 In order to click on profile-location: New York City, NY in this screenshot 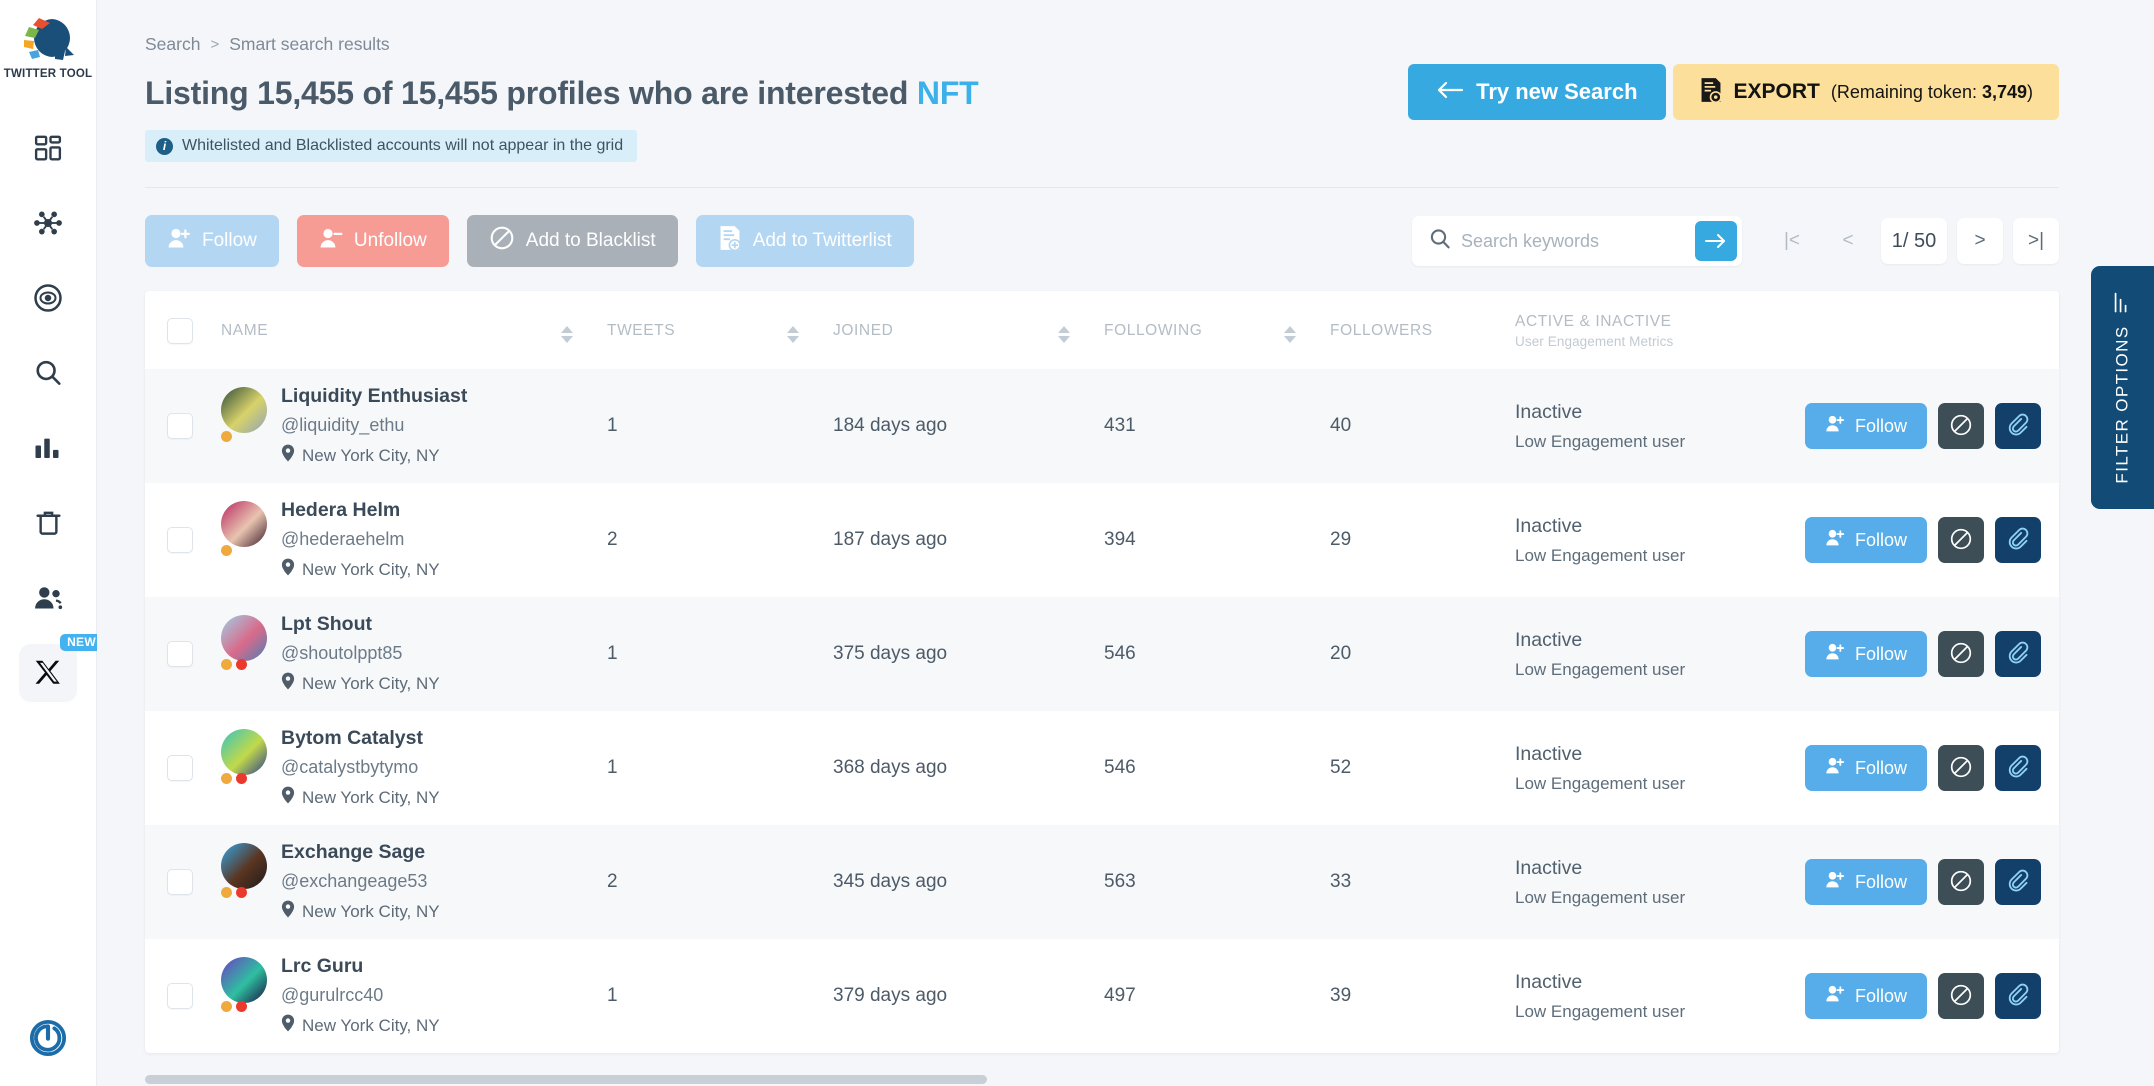, I will do `click(374, 455)`.